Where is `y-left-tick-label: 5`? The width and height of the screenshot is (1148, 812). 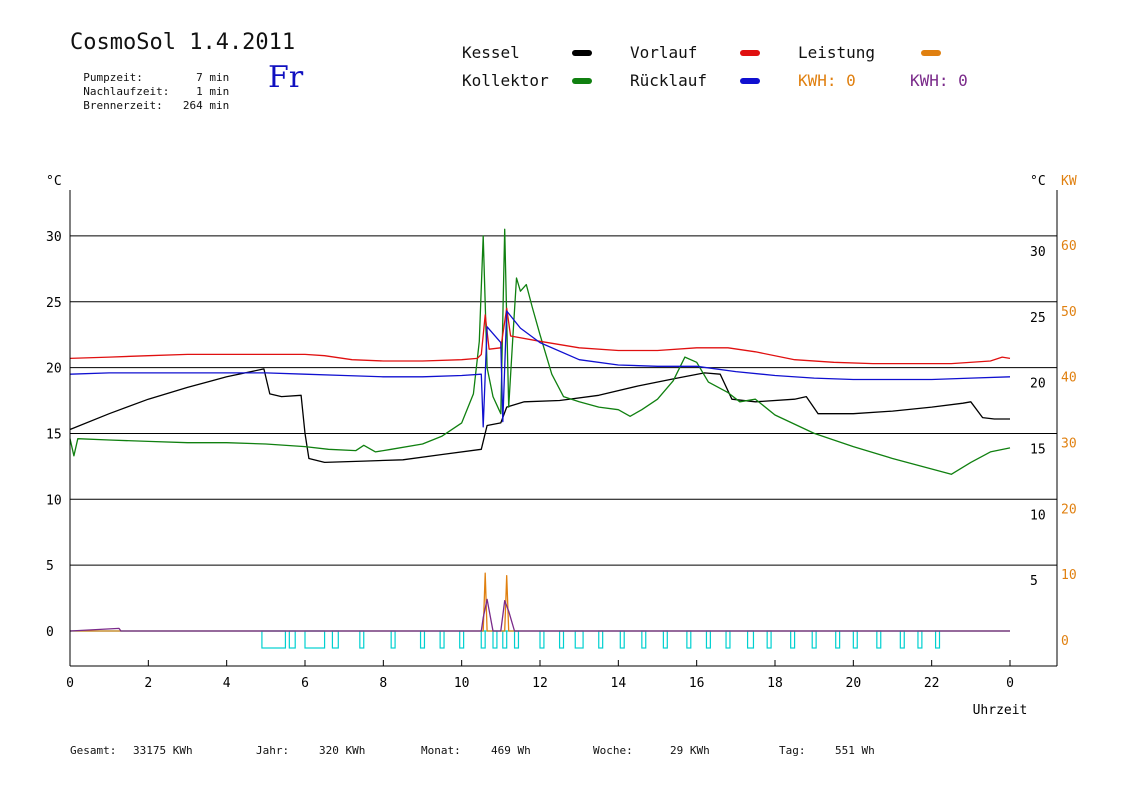 y-left-tick-label: 5 is located at coordinates (50, 566).